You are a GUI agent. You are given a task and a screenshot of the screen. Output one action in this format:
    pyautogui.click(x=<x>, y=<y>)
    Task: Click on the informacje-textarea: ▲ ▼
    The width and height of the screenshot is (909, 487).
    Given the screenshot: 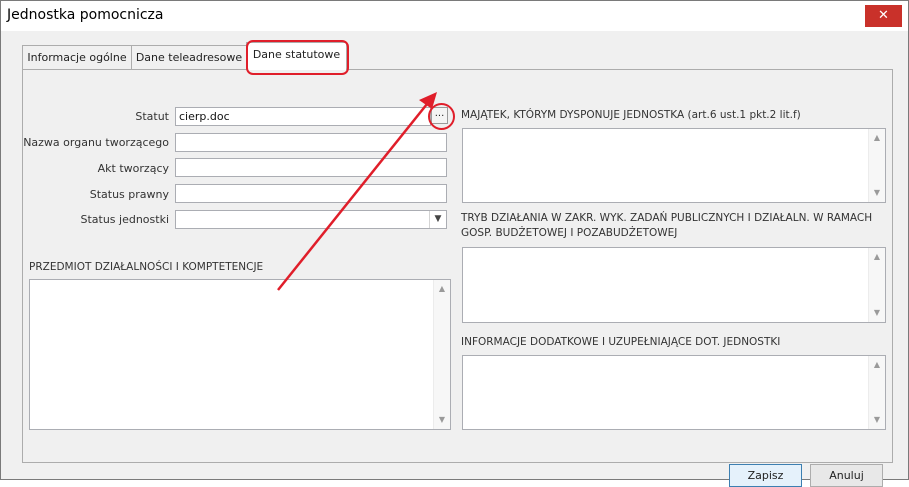 What is the action you would take?
    pyautogui.click(x=674, y=392)
    